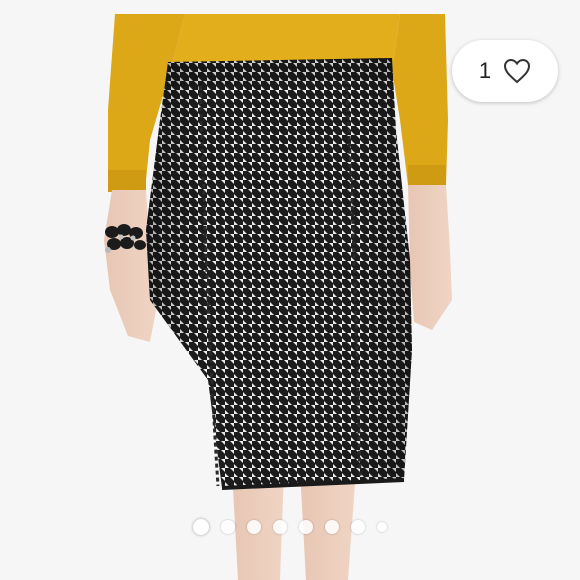  What do you see at coordinates (517, 71) in the screenshot?
I see `heart-outline-icon` at bounding box center [517, 71].